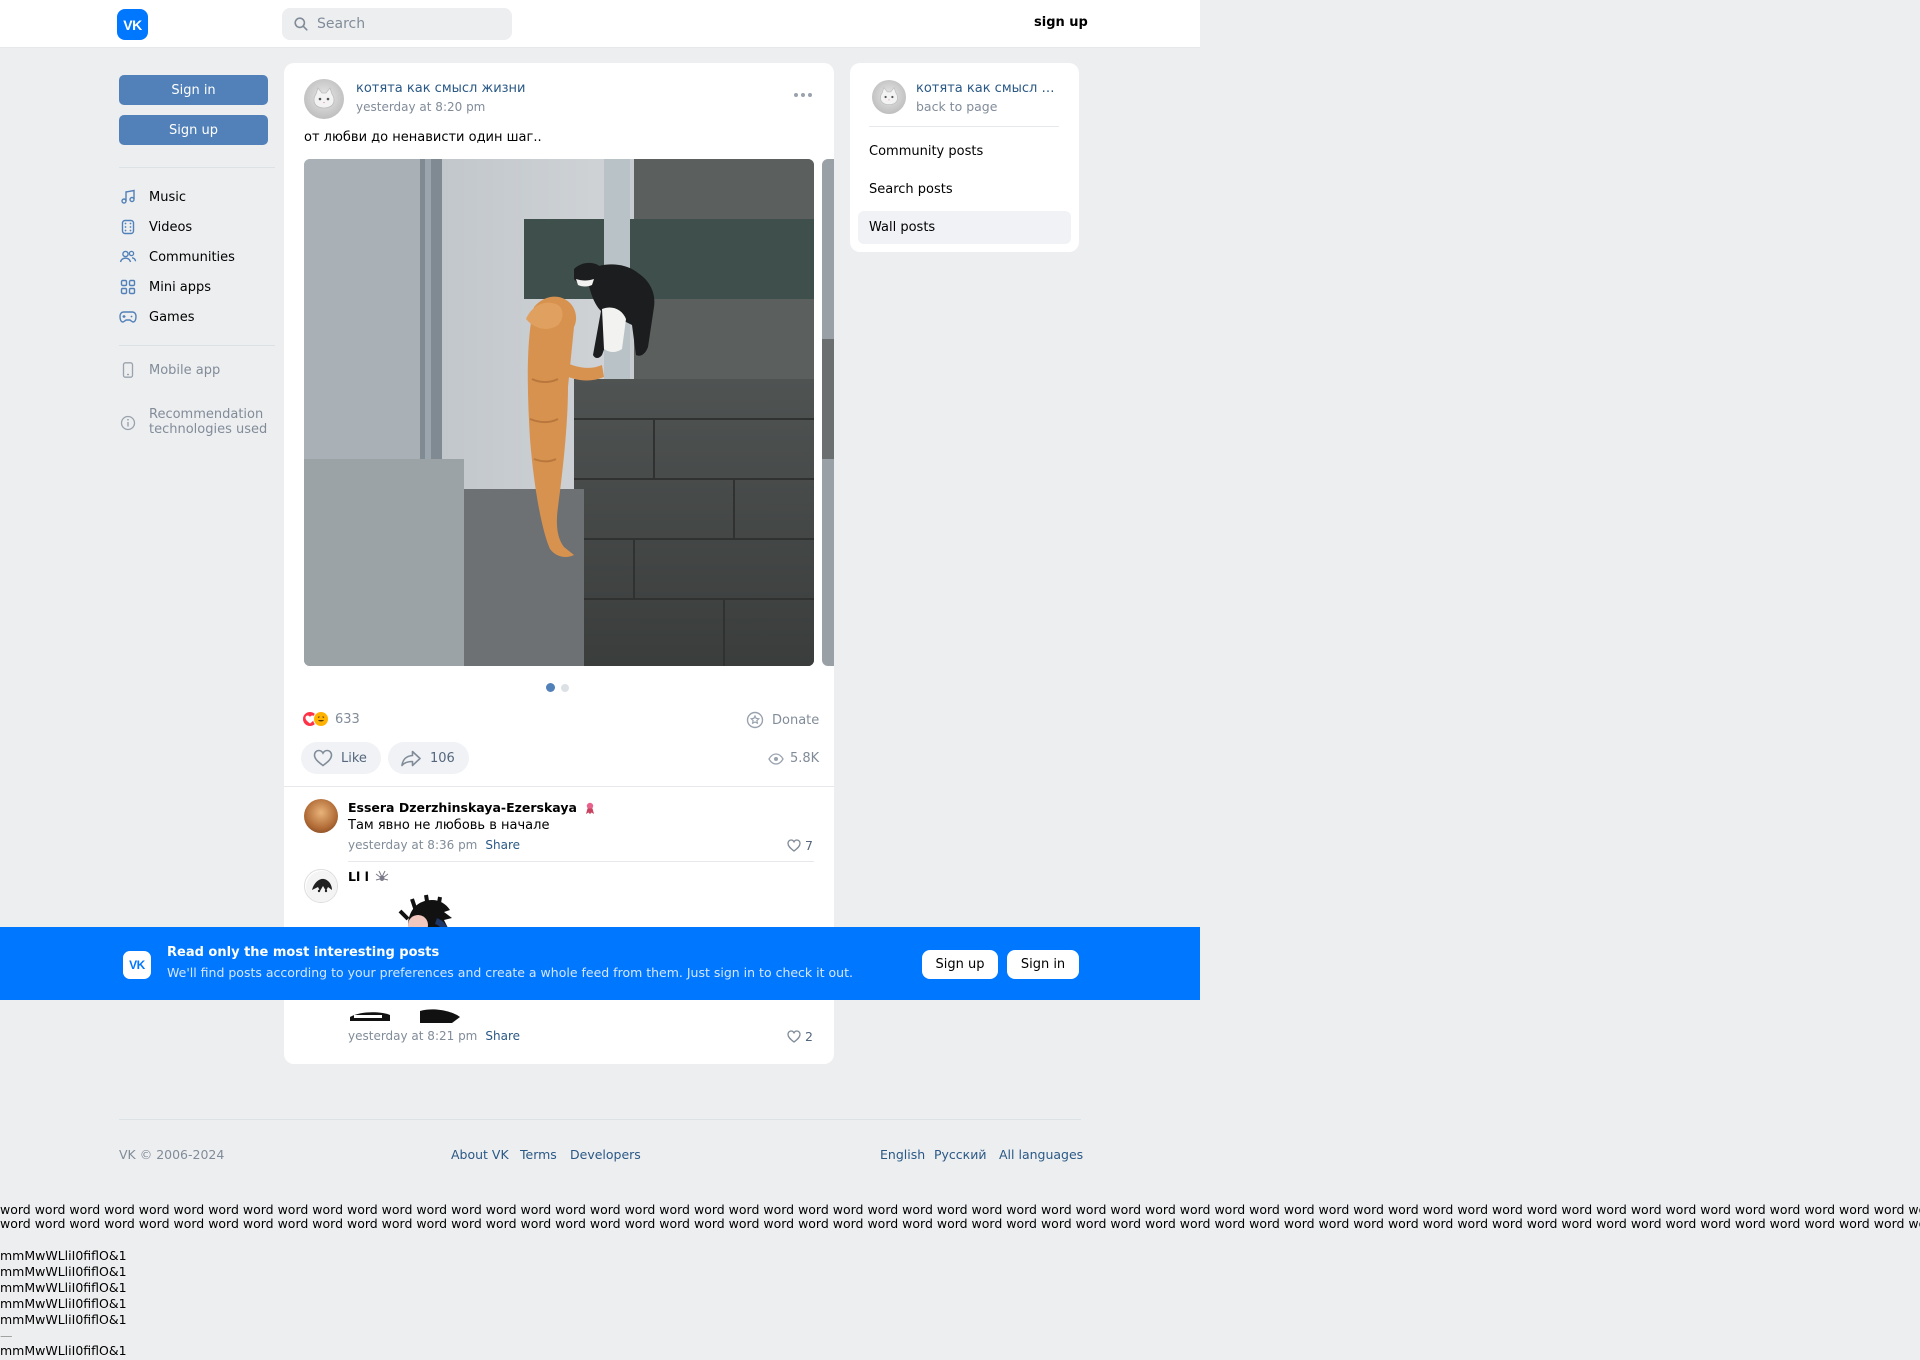 The height and width of the screenshot is (1360, 1920). What do you see at coordinates (428, 758) in the screenshot?
I see `share-button: 106` at bounding box center [428, 758].